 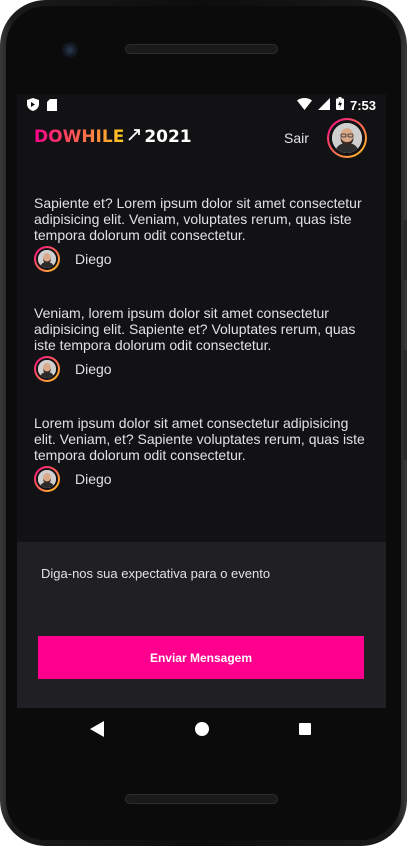 What do you see at coordinates (201, 799) in the screenshot?
I see `bottom-speaker` at bounding box center [201, 799].